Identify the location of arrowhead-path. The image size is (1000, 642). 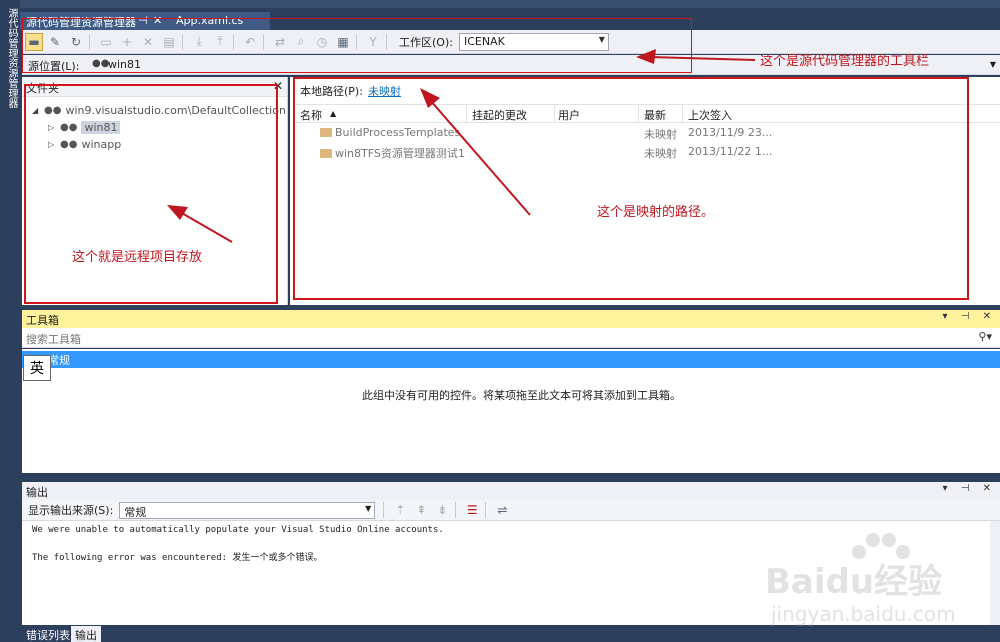
(430, 98).